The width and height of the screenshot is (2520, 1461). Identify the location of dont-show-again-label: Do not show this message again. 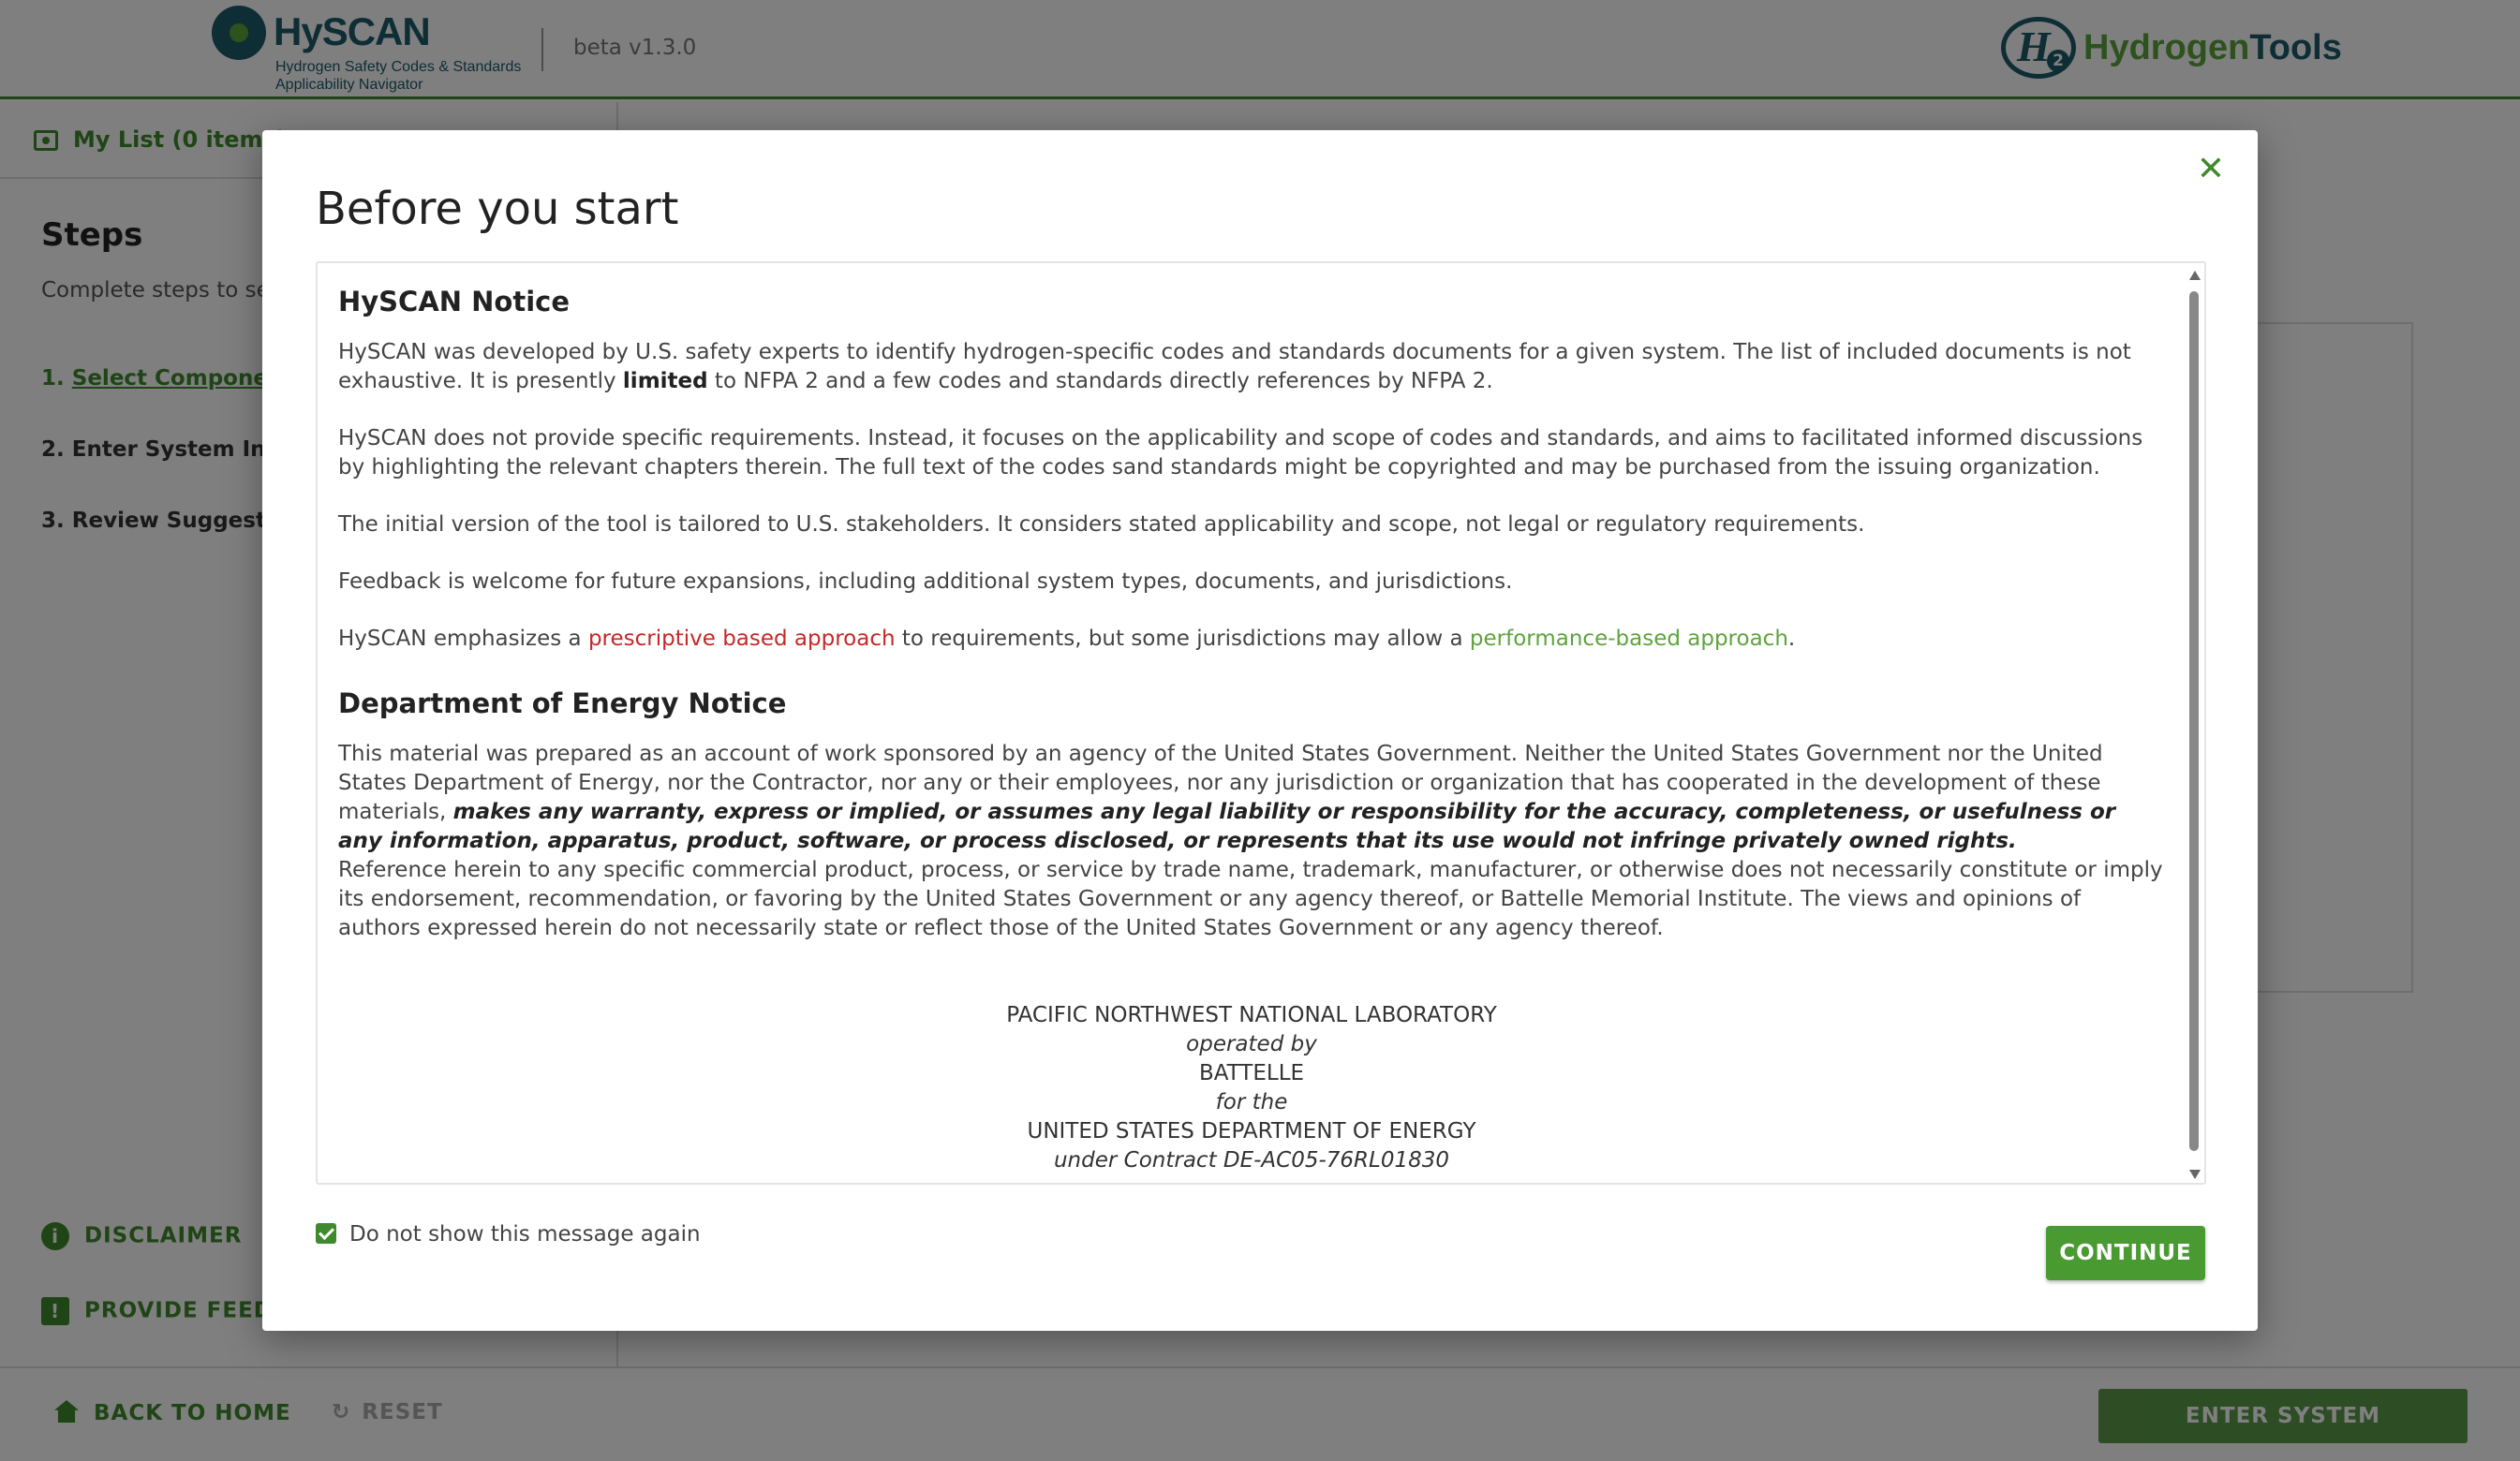
(525, 1234).